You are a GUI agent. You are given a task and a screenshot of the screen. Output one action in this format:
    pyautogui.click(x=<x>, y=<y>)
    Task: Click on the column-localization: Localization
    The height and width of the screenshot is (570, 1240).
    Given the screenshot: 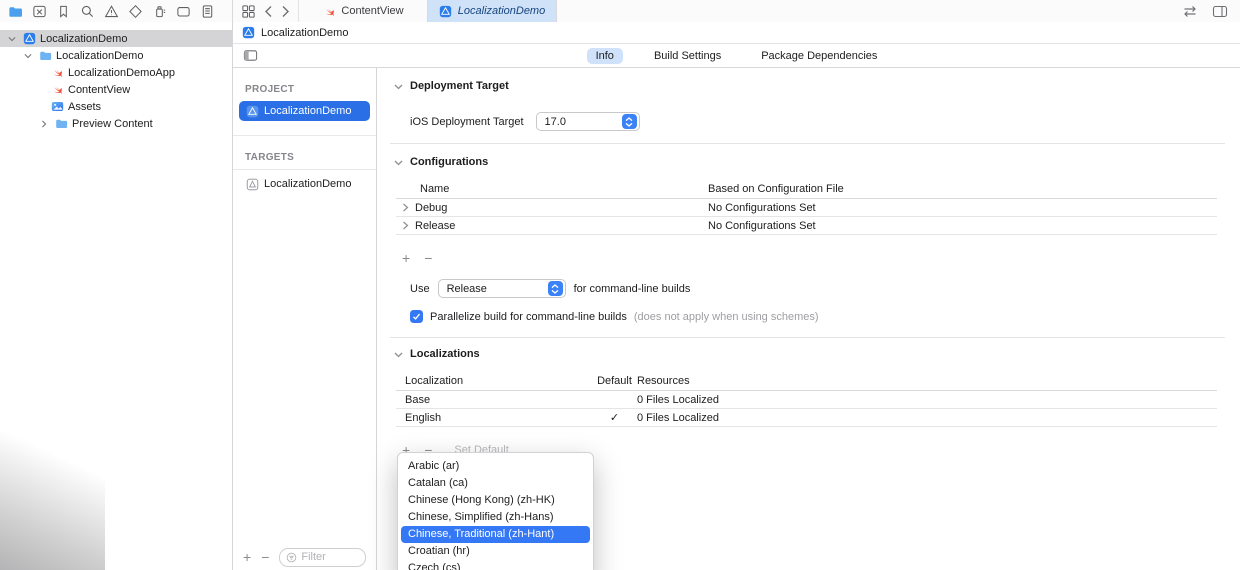 What is the action you would take?
    pyautogui.click(x=434, y=381)
    